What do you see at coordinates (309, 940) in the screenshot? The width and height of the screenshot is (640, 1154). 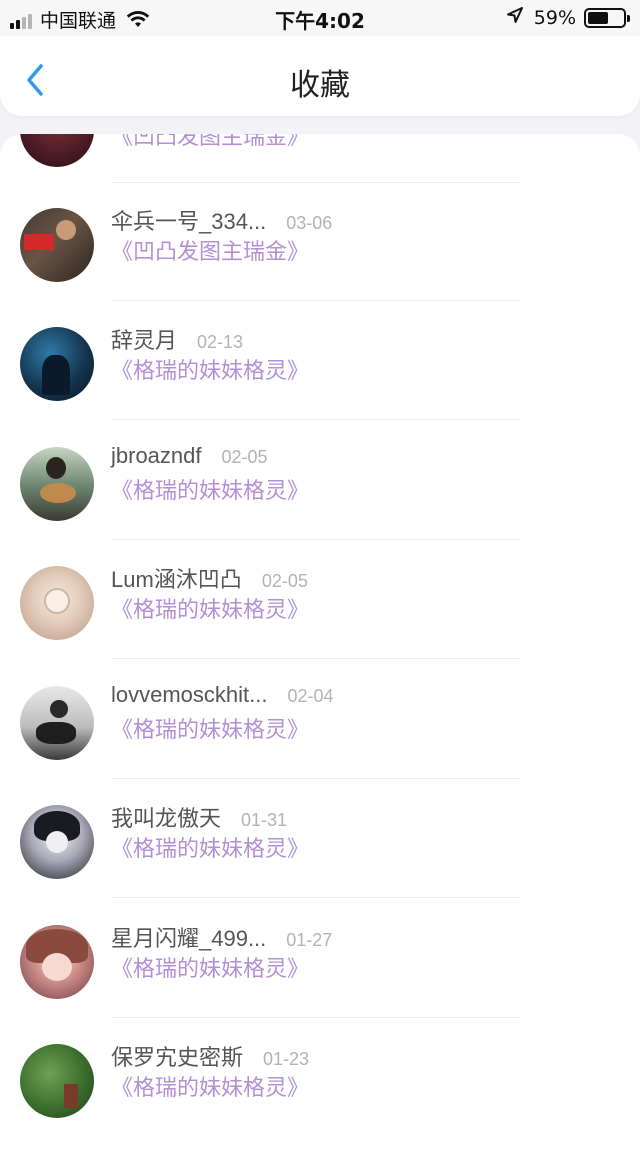 I see `date: 01-27` at bounding box center [309, 940].